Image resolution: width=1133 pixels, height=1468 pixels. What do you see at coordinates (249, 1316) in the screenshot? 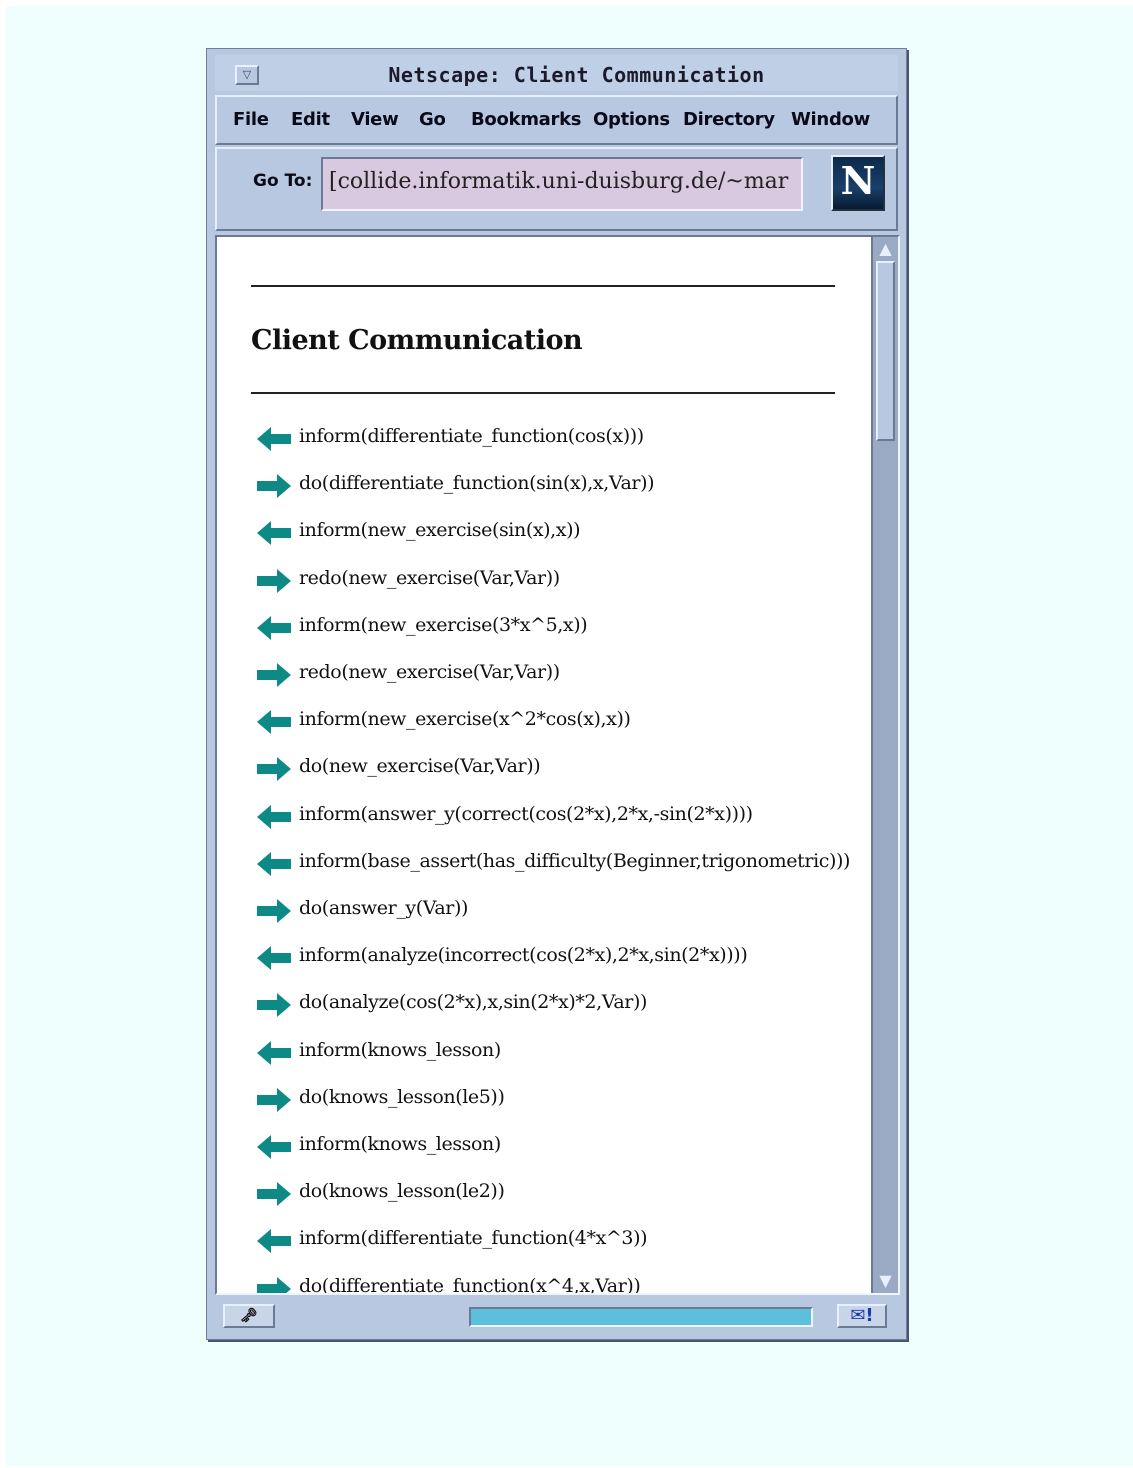
I see `security-key-icon: 🗝` at bounding box center [249, 1316].